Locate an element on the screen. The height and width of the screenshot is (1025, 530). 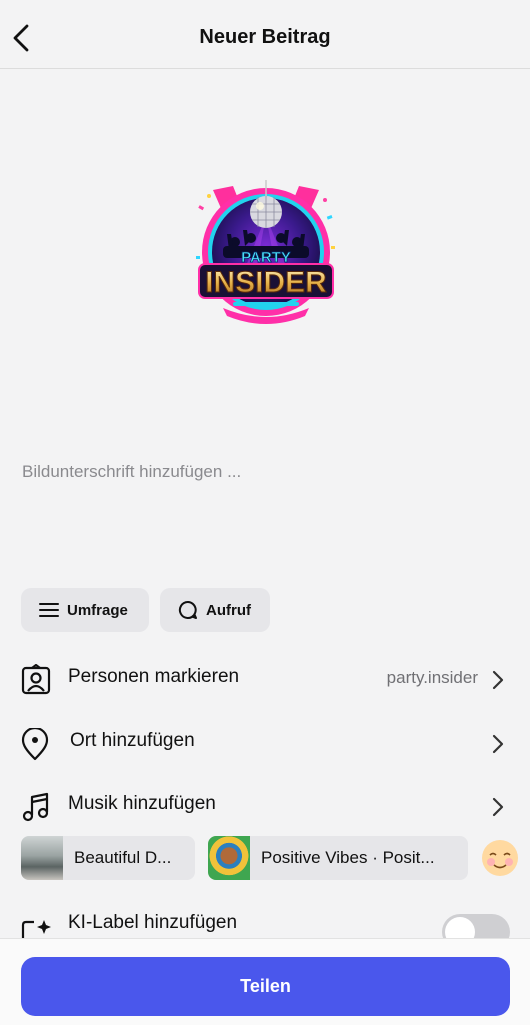
location-pin-icon is located at coordinates (35, 744).